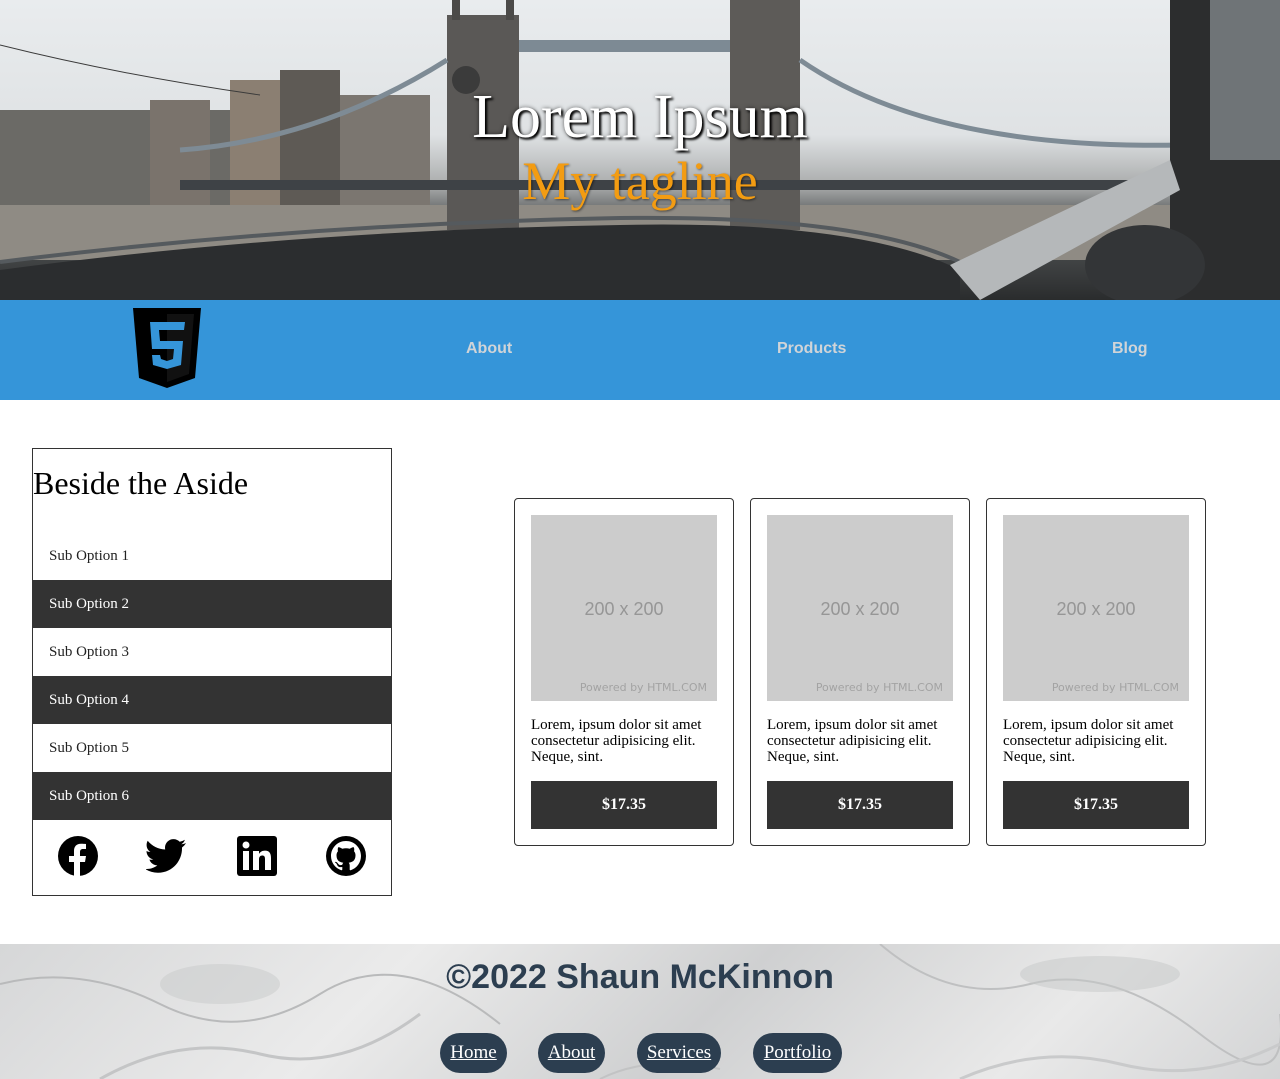 This screenshot has height=1079, width=1280. I want to click on footer-link-portfolio: Portfolio, so click(797, 1053).